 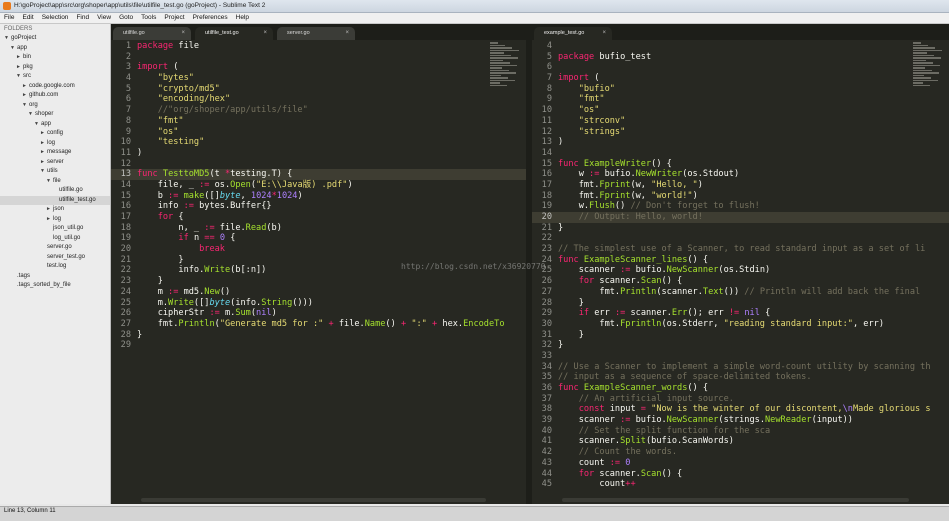 I want to click on sidebar-item-log-util-go: log_util.go, so click(x=55, y=239).